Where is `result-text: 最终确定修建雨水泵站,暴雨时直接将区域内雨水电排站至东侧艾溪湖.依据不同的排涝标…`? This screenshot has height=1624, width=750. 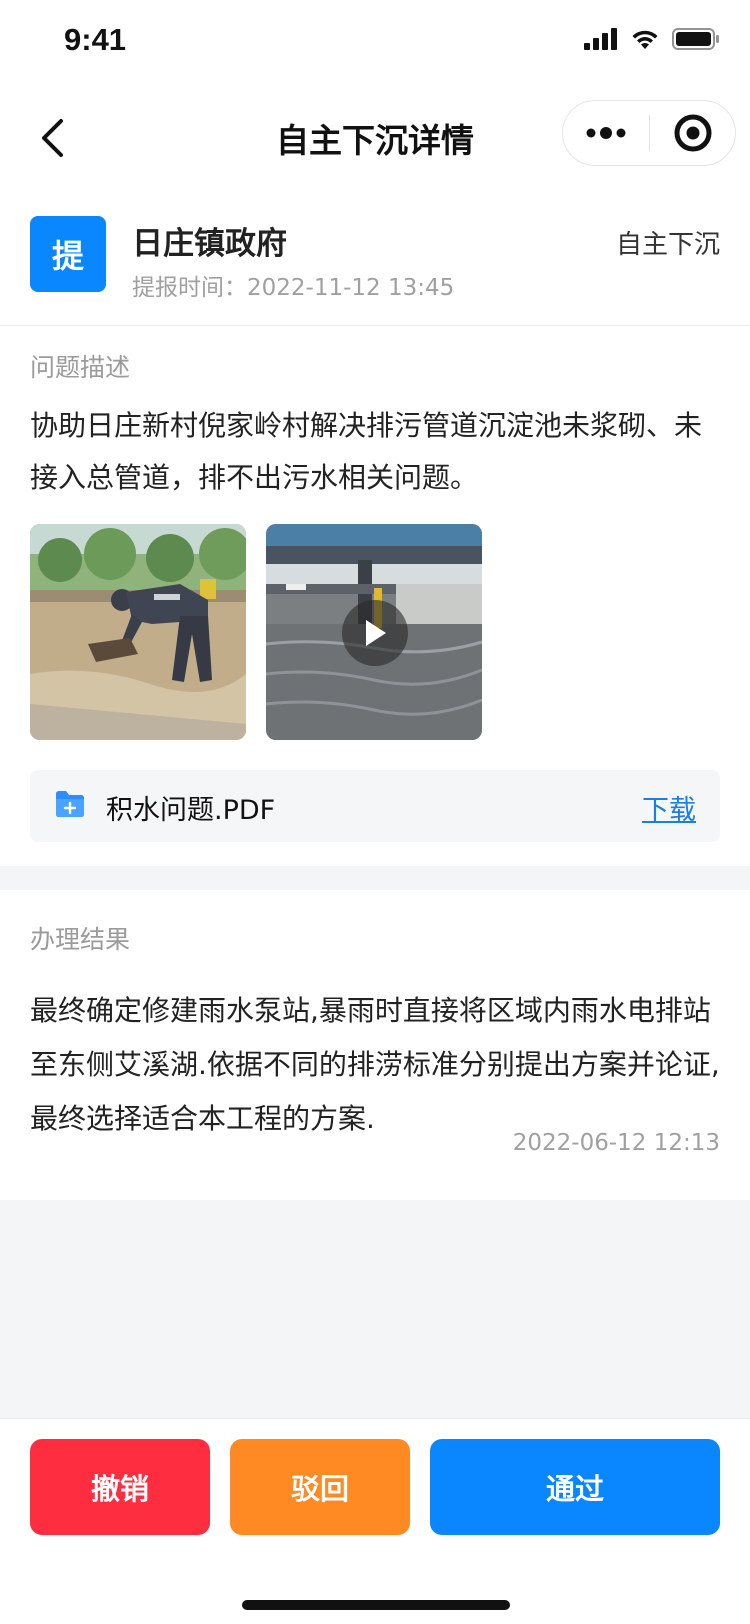
result-text: 最终确定修建雨水泵站,暴雨时直接将区域内雨水电排站至东侧艾溪湖.依据不同的排涝标… is located at coordinates (375, 1064).